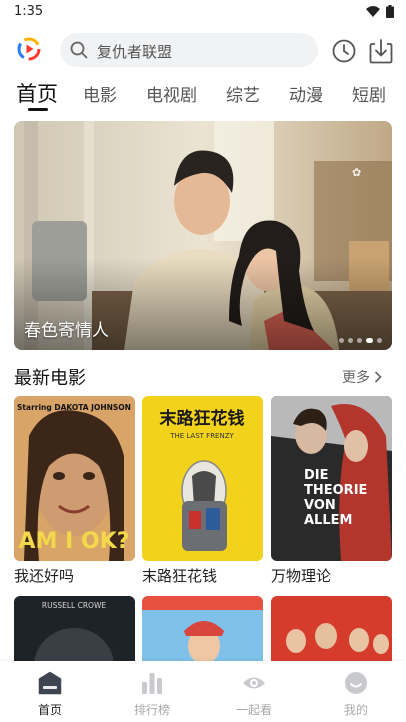 The width and height of the screenshot is (406, 722). What do you see at coordinates (74, 605) in the screenshot?
I see `poster-text: RUSSELL CROWE` at bounding box center [74, 605].